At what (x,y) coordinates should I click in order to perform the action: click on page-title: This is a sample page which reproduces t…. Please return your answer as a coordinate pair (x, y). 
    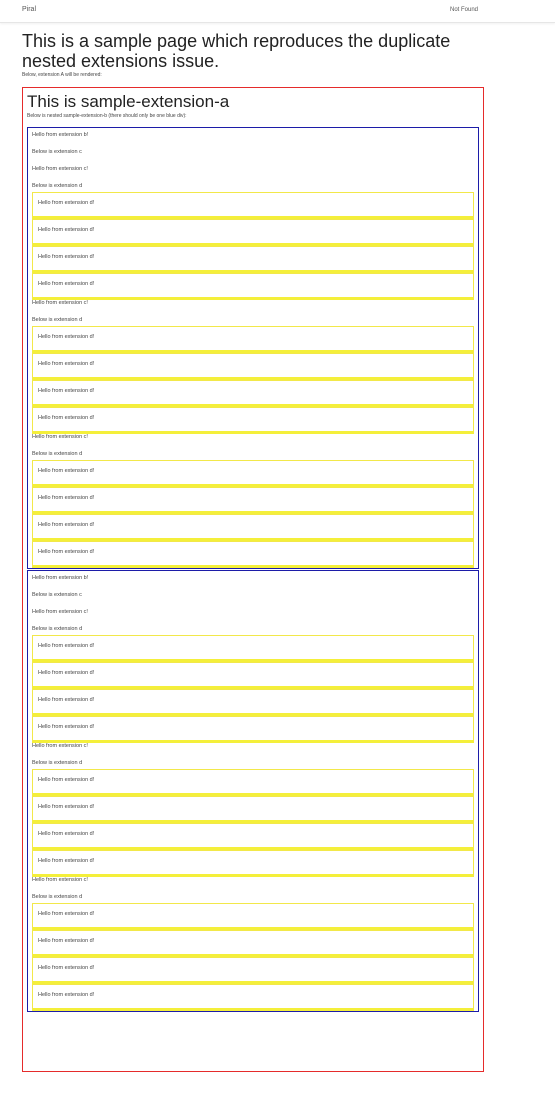
    Looking at the image, I should click on (236, 51).